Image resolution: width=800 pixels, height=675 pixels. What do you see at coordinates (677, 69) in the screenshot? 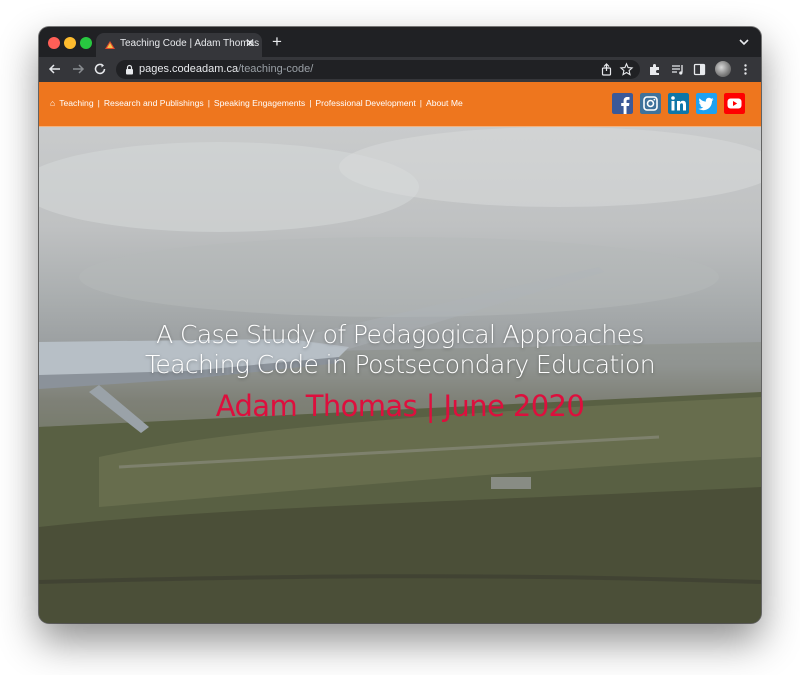
I see `media-control-icon` at bounding box center [677, 69].